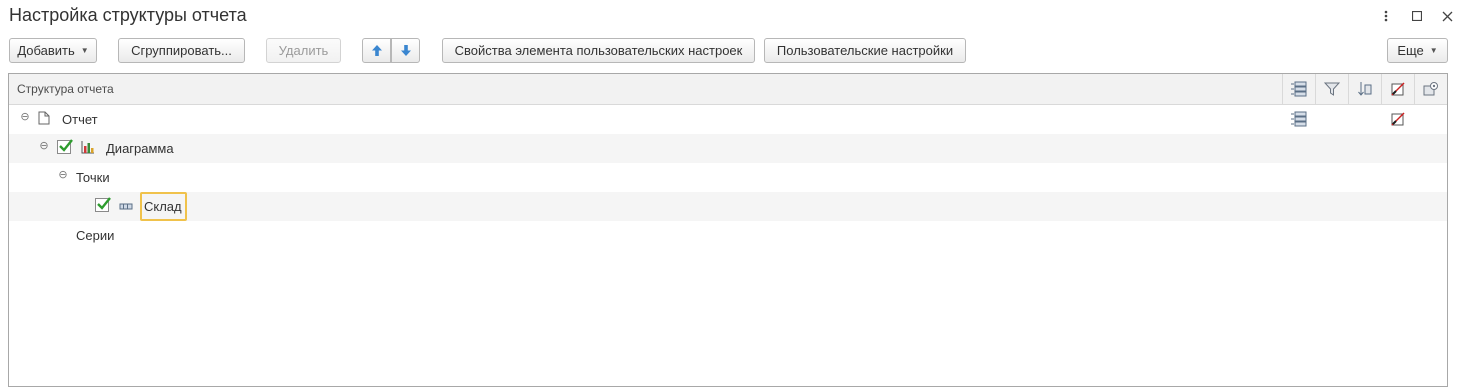 The width and height of the screenshot is (1460, 388). I want to click on more-button: Еще ▼, so click(1417, 50).